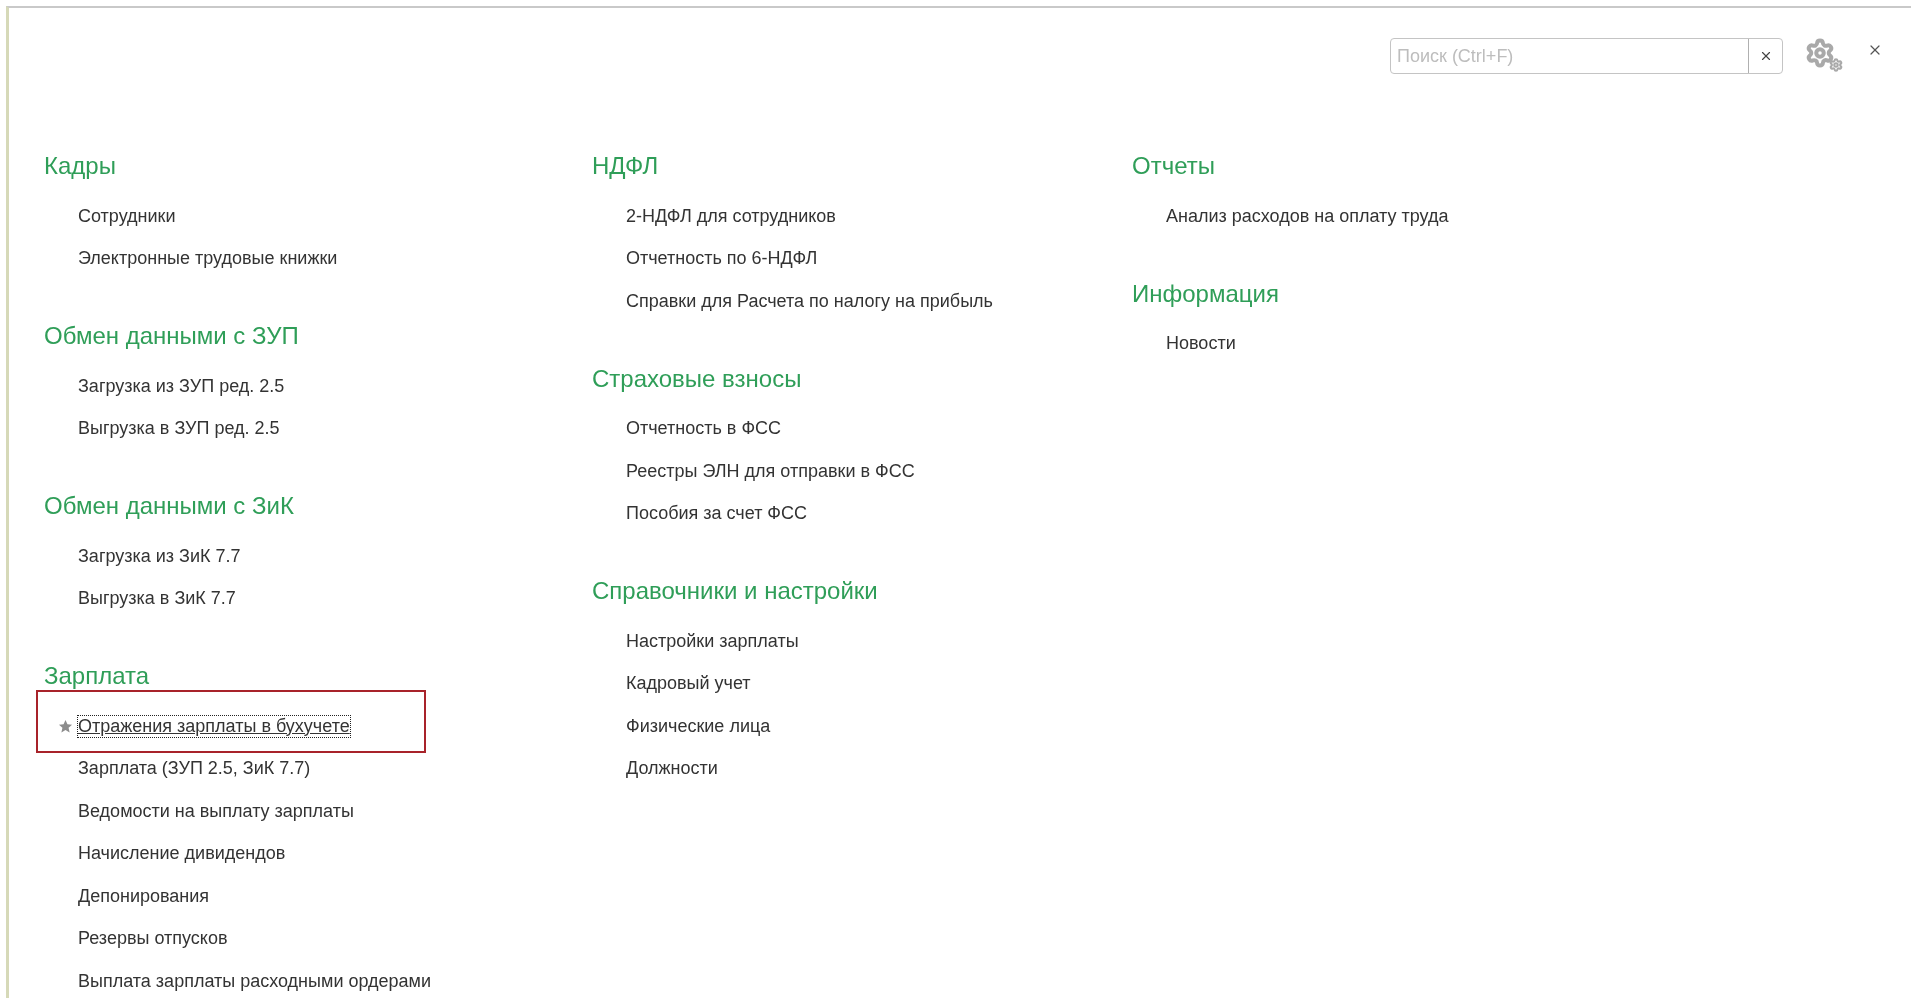 The image size is (1911, 998). I want to click on menu-link: Выплата зарплаты расходными ордерами, so click(254, 981).